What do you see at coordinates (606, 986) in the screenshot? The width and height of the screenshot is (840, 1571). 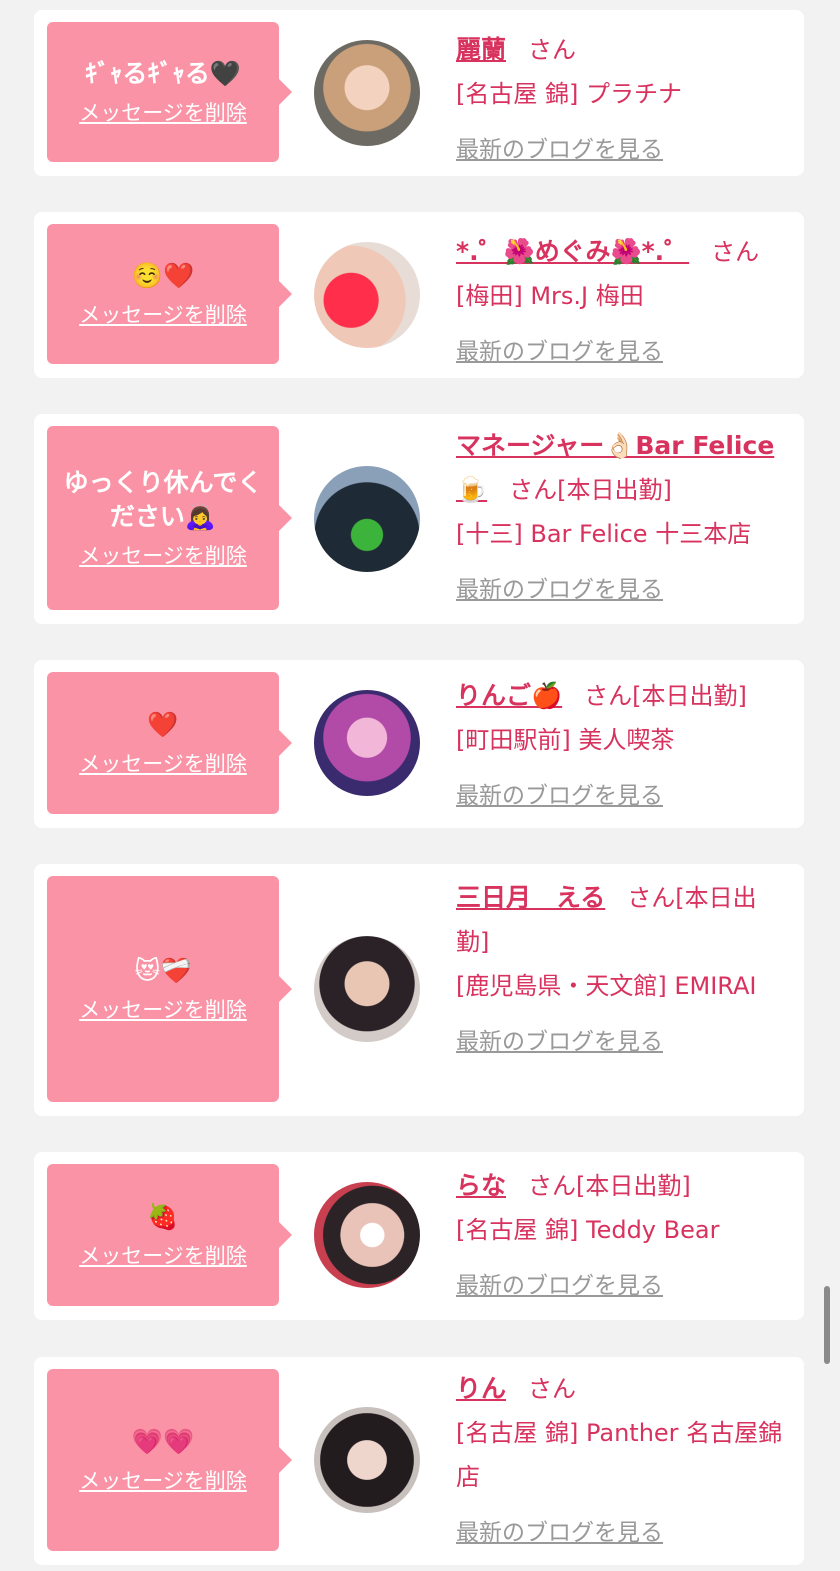 I see `shop-name: [鹿児島県・天文館] EMIRAI` at bounding box center [606, 986].